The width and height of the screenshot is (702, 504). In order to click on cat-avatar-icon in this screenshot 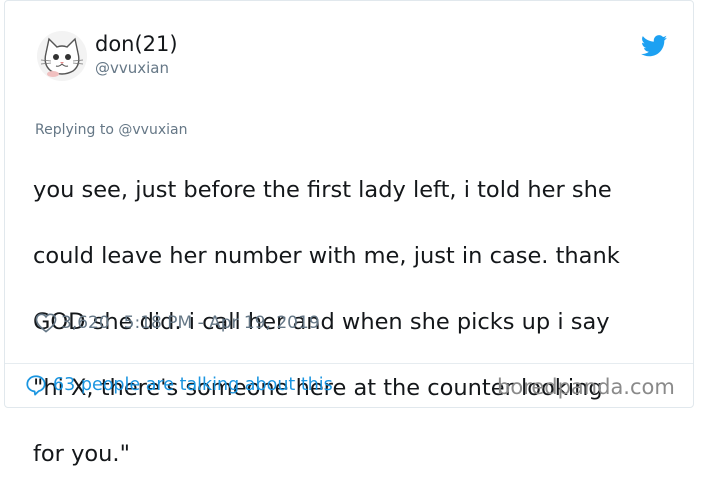, I will do `click(62, 56)`.